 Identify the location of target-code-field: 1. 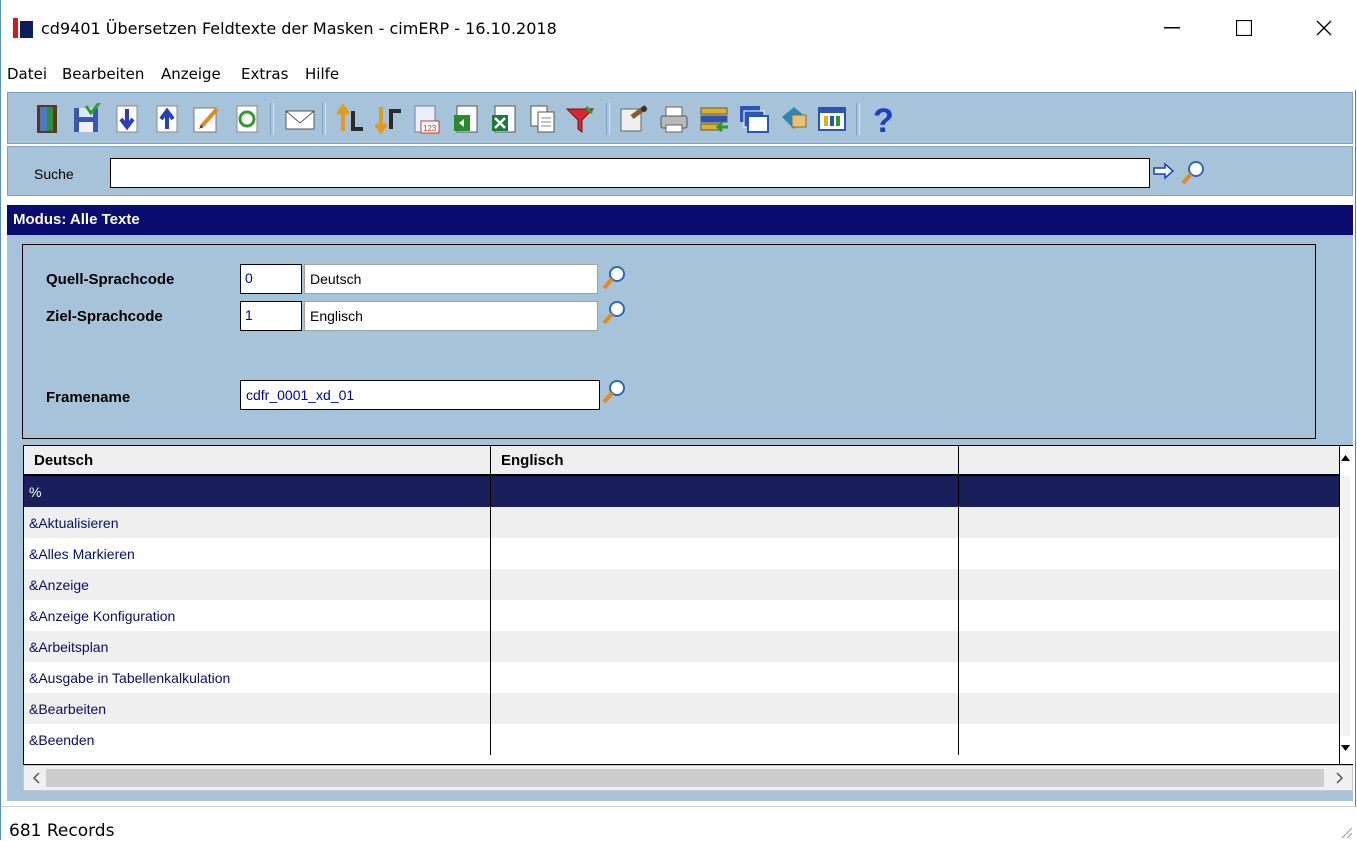
(271, 316).